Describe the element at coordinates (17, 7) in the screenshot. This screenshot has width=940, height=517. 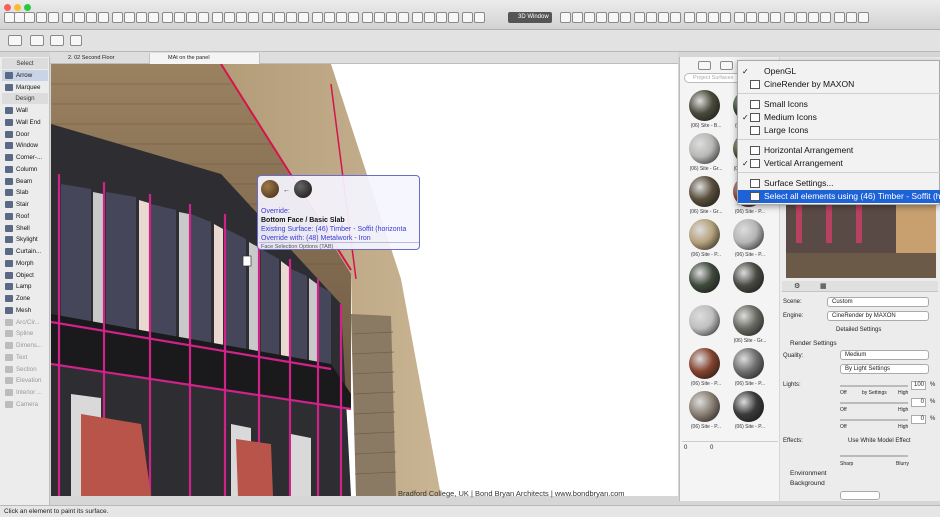
I see `minimize-window-button` at that location.